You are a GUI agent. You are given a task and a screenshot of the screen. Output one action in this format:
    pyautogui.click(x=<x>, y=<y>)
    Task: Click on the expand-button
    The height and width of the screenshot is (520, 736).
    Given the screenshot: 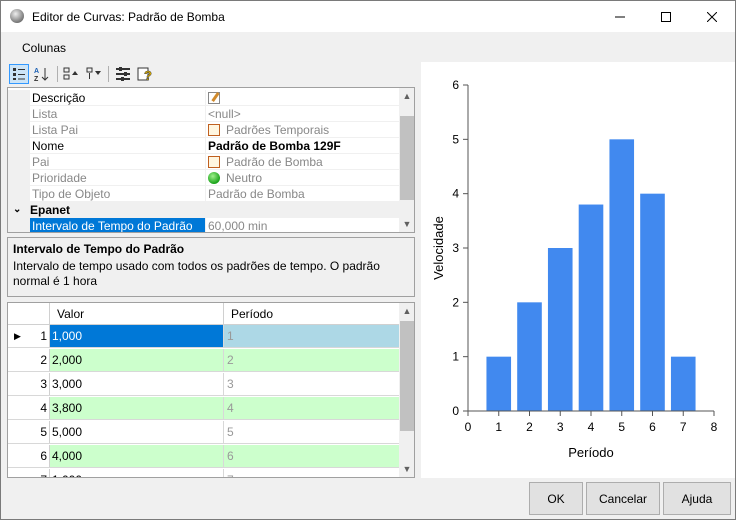 What is the action you would take?
    pyautogui.click(x=94, y=74)
    